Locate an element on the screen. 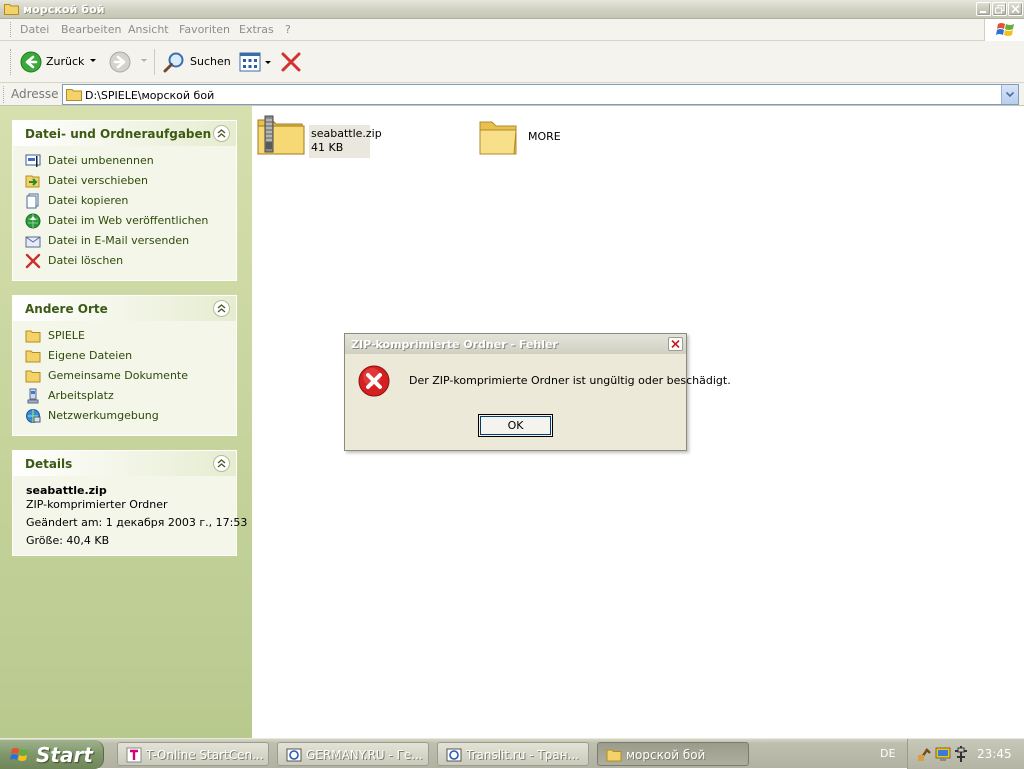 Image resolution: width=1024 pixels, height=769 pixels. menu-datei: Datei is located at coordinates (34, 29).